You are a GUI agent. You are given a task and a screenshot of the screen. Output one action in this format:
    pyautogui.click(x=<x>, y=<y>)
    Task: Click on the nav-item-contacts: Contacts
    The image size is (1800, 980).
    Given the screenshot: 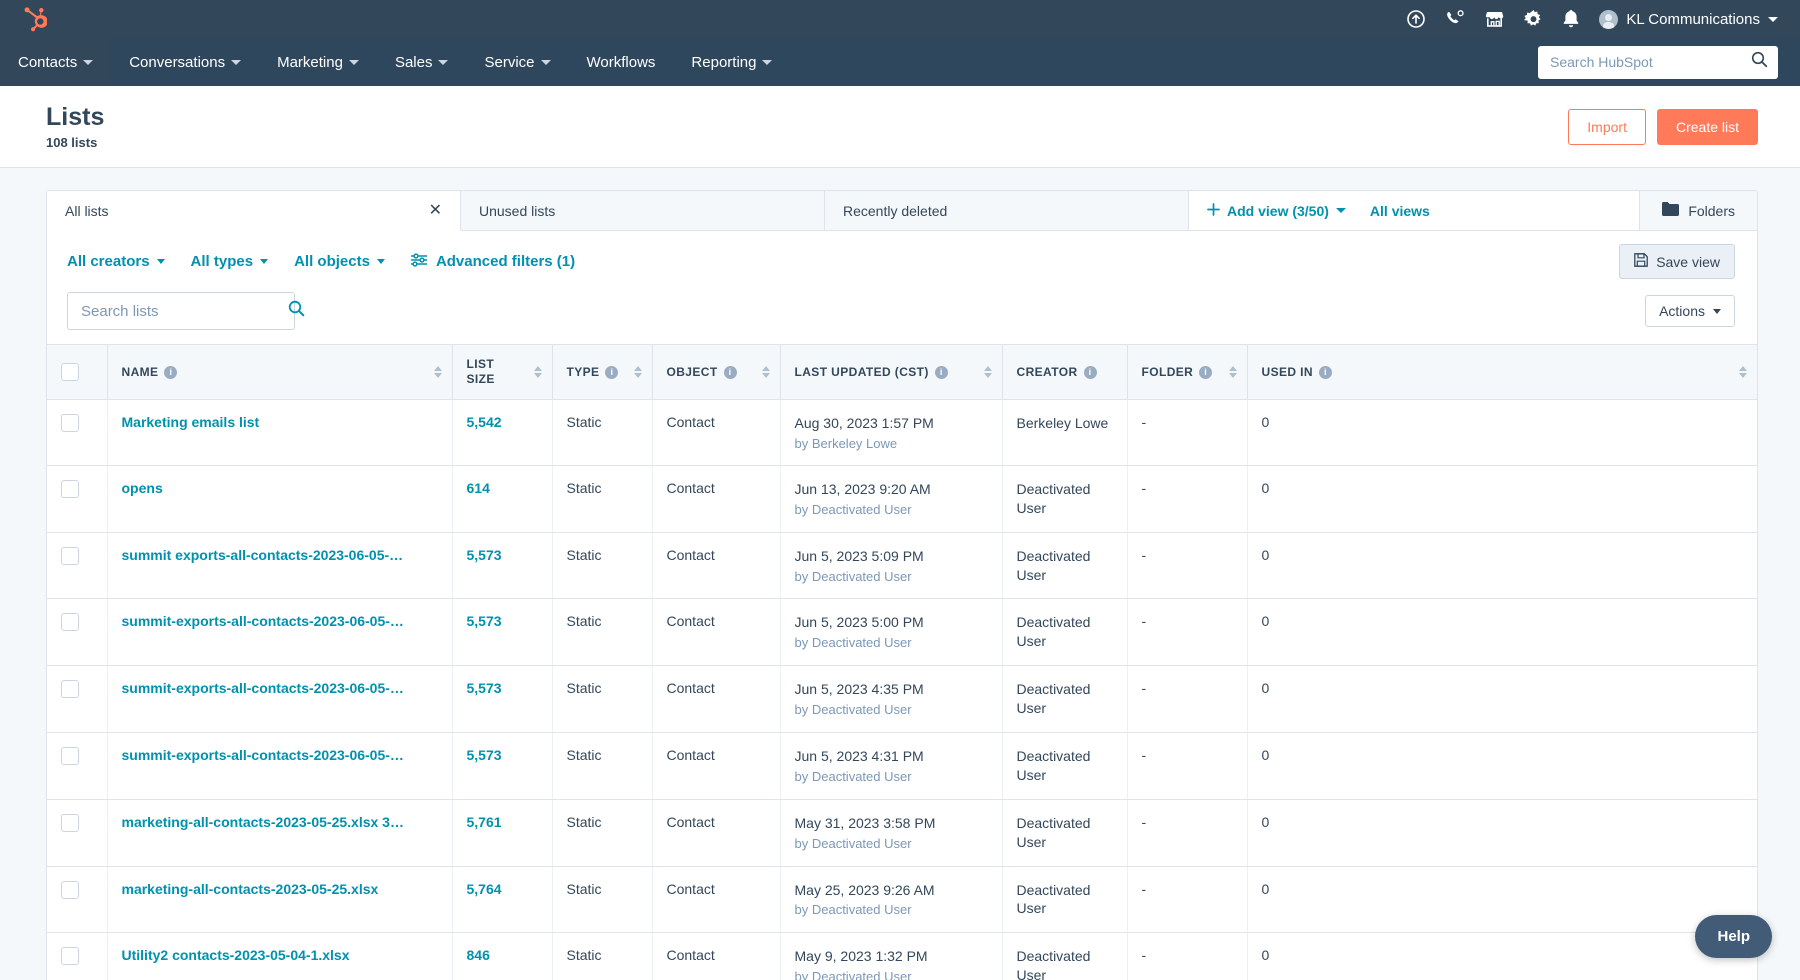 What is the action you would take?
    pyautogui.click(x=56, y=62)
    